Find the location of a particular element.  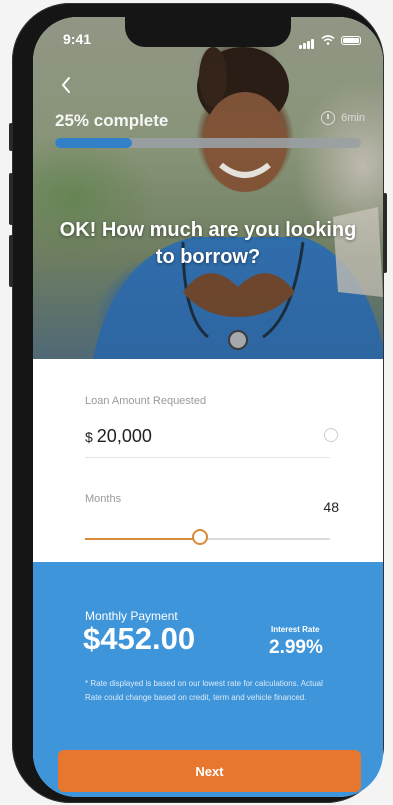

back-chevron-icon is located at coordinates (66, 85).